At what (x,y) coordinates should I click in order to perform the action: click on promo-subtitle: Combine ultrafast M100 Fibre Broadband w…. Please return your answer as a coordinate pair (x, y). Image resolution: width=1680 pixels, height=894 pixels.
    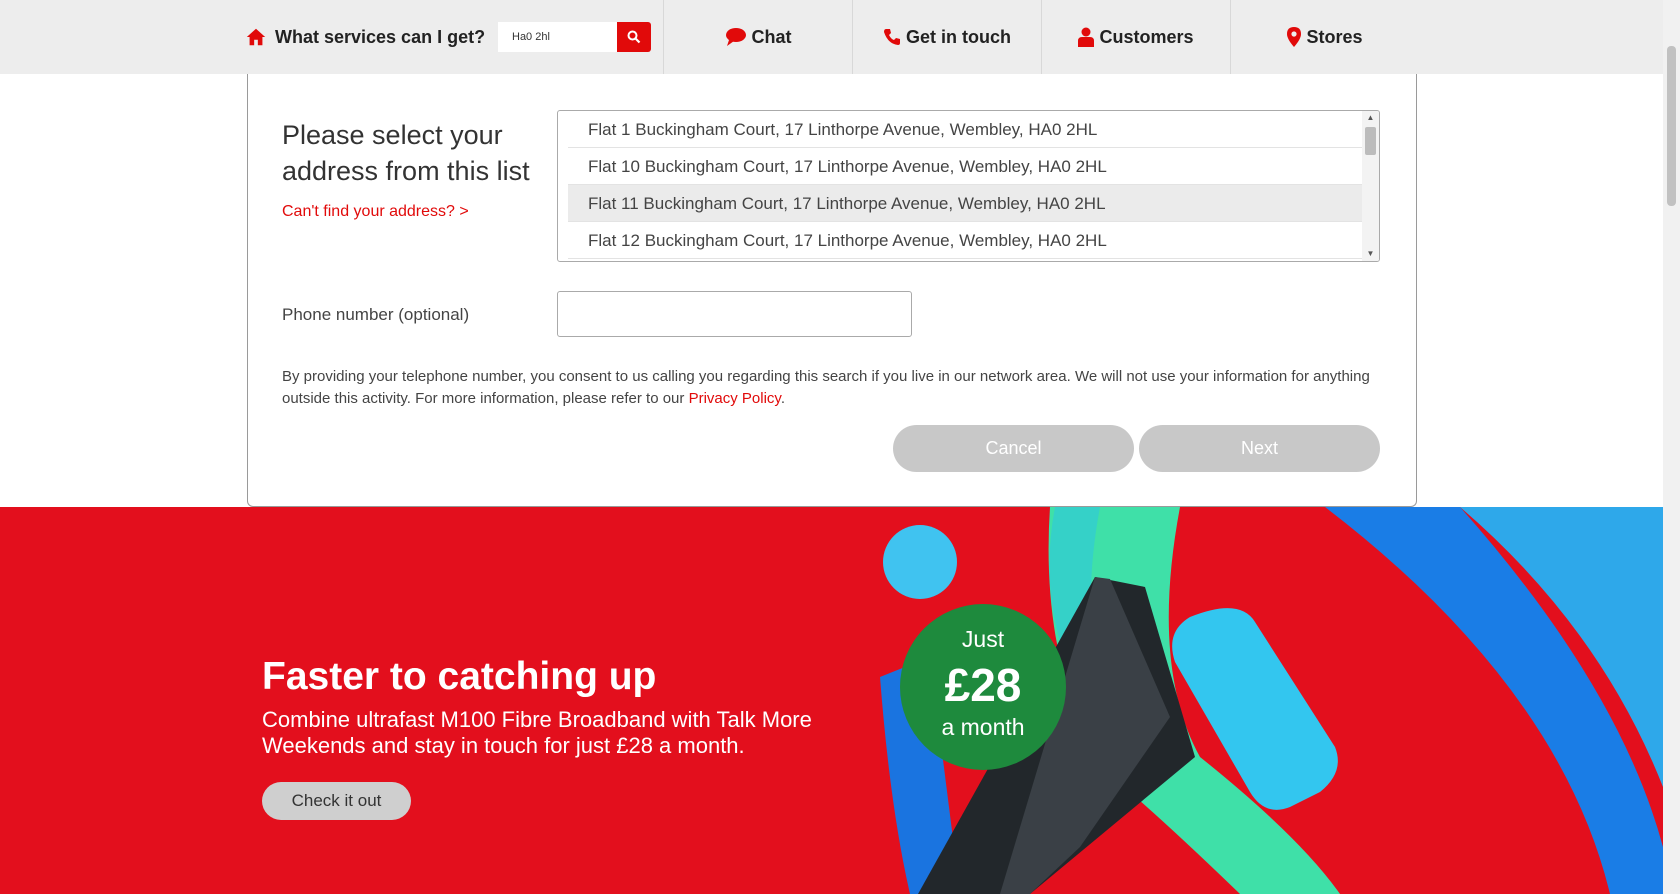
    Looking at the image, I should click on (537, 732).